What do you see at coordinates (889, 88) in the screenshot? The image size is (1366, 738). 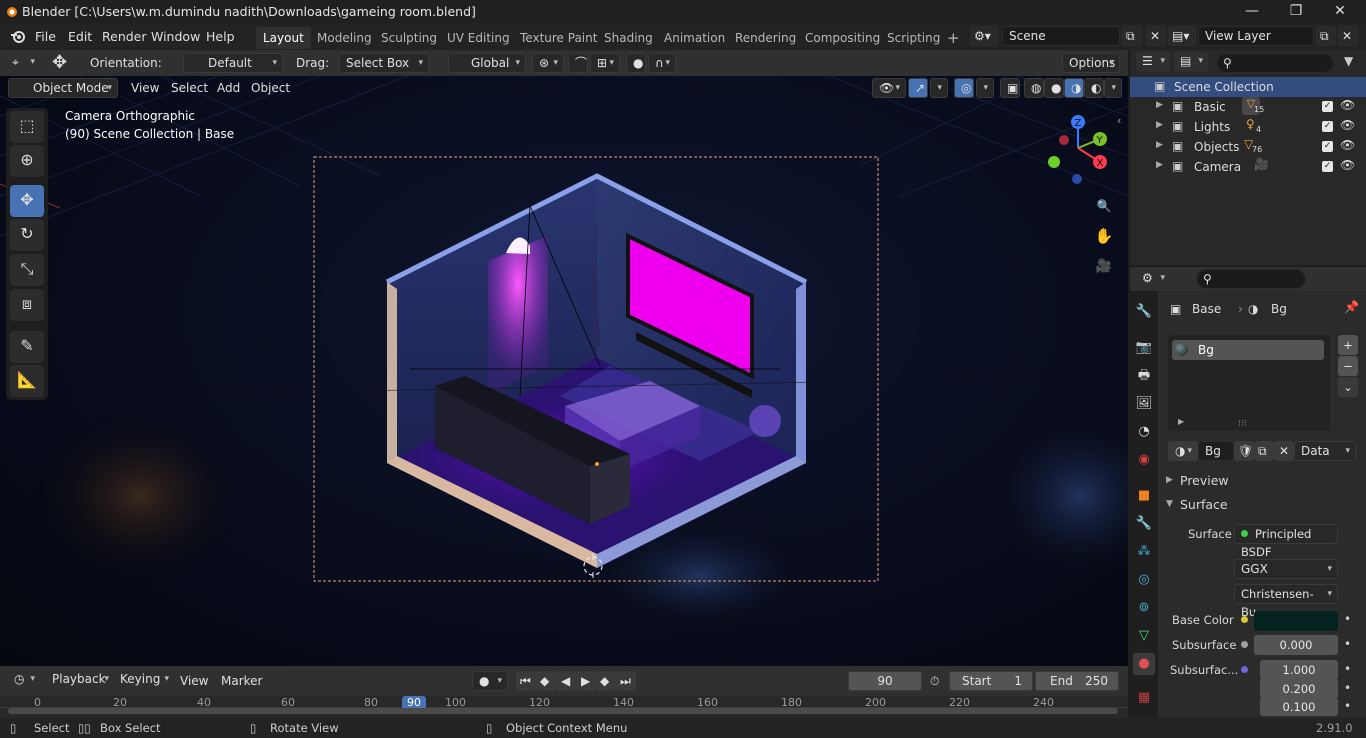 I see `visibility-icon: 👁 ▾` at bounding box center [889, 88].